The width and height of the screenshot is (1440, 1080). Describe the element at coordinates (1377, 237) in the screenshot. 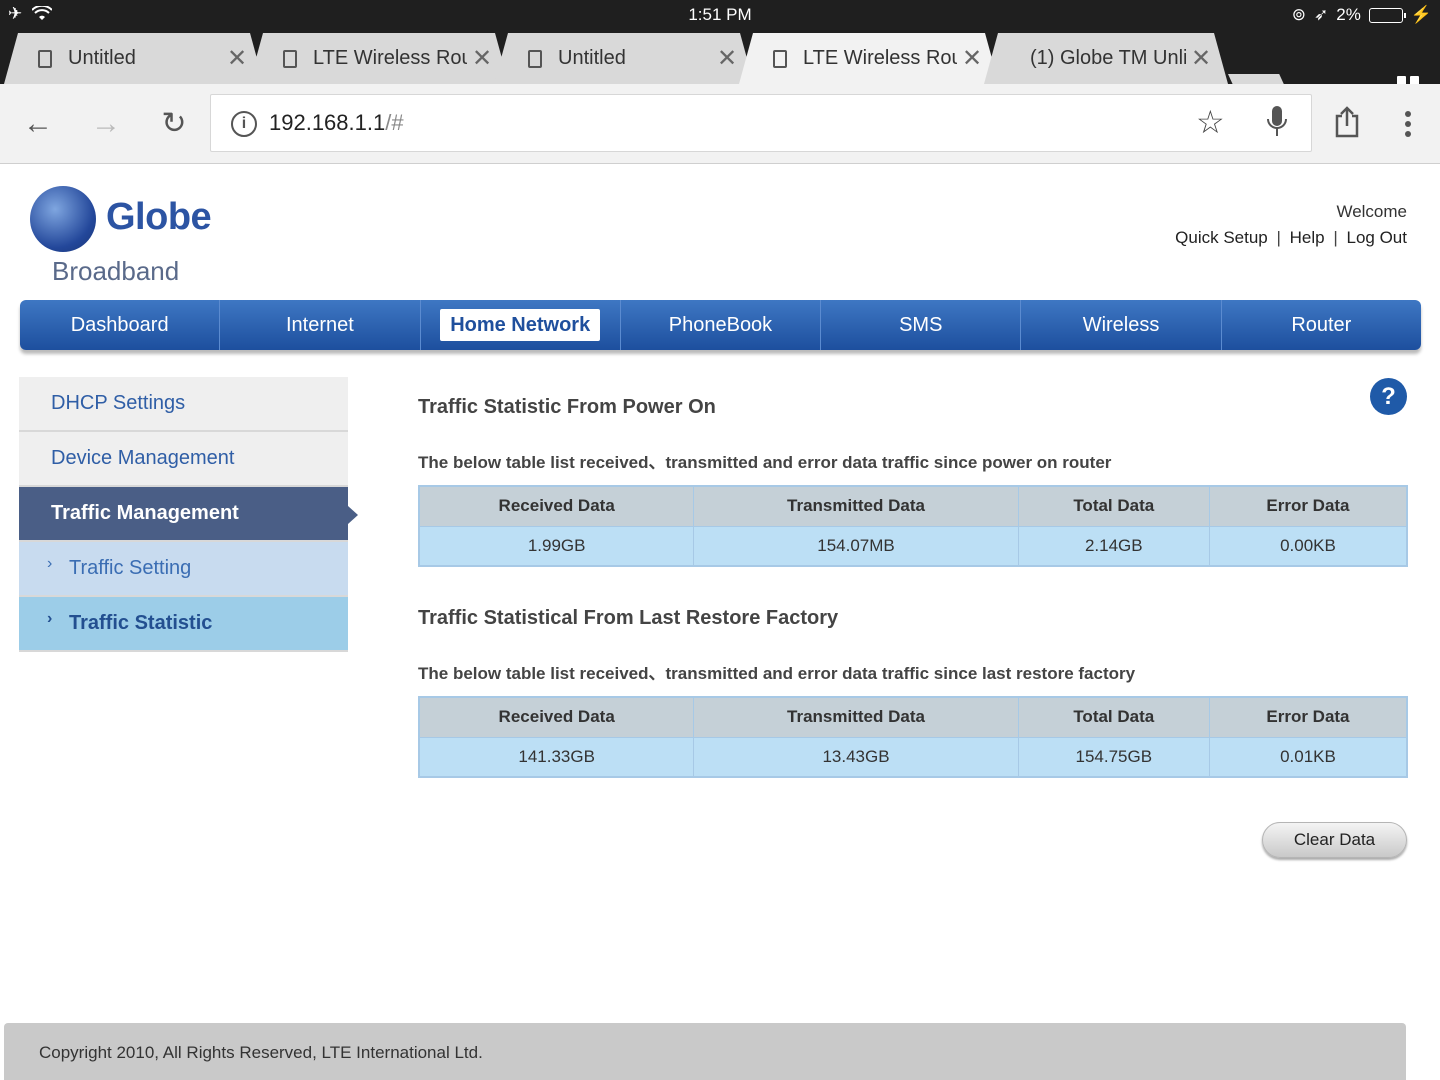

I see `logout-link: Log Out` at that location.